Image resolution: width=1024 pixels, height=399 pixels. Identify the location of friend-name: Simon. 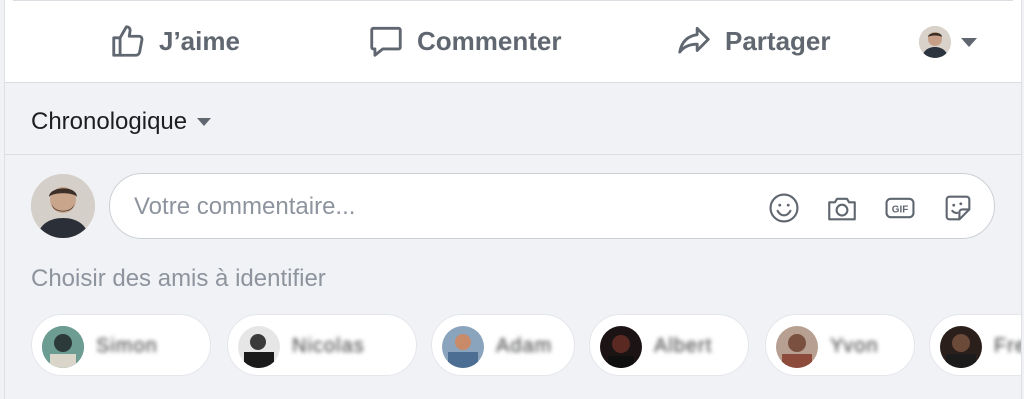
(127, 346).